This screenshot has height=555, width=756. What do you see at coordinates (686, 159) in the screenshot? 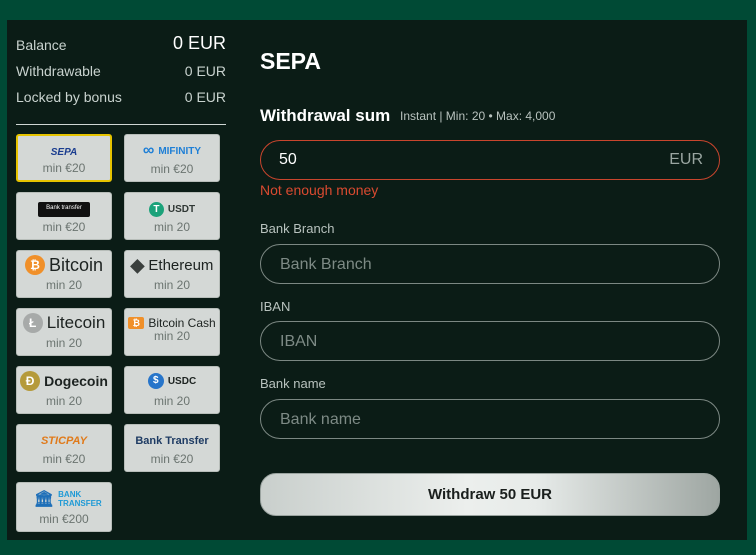
I see `withdrawal-sum-currency: EUR` at bounding box center [686, 159].